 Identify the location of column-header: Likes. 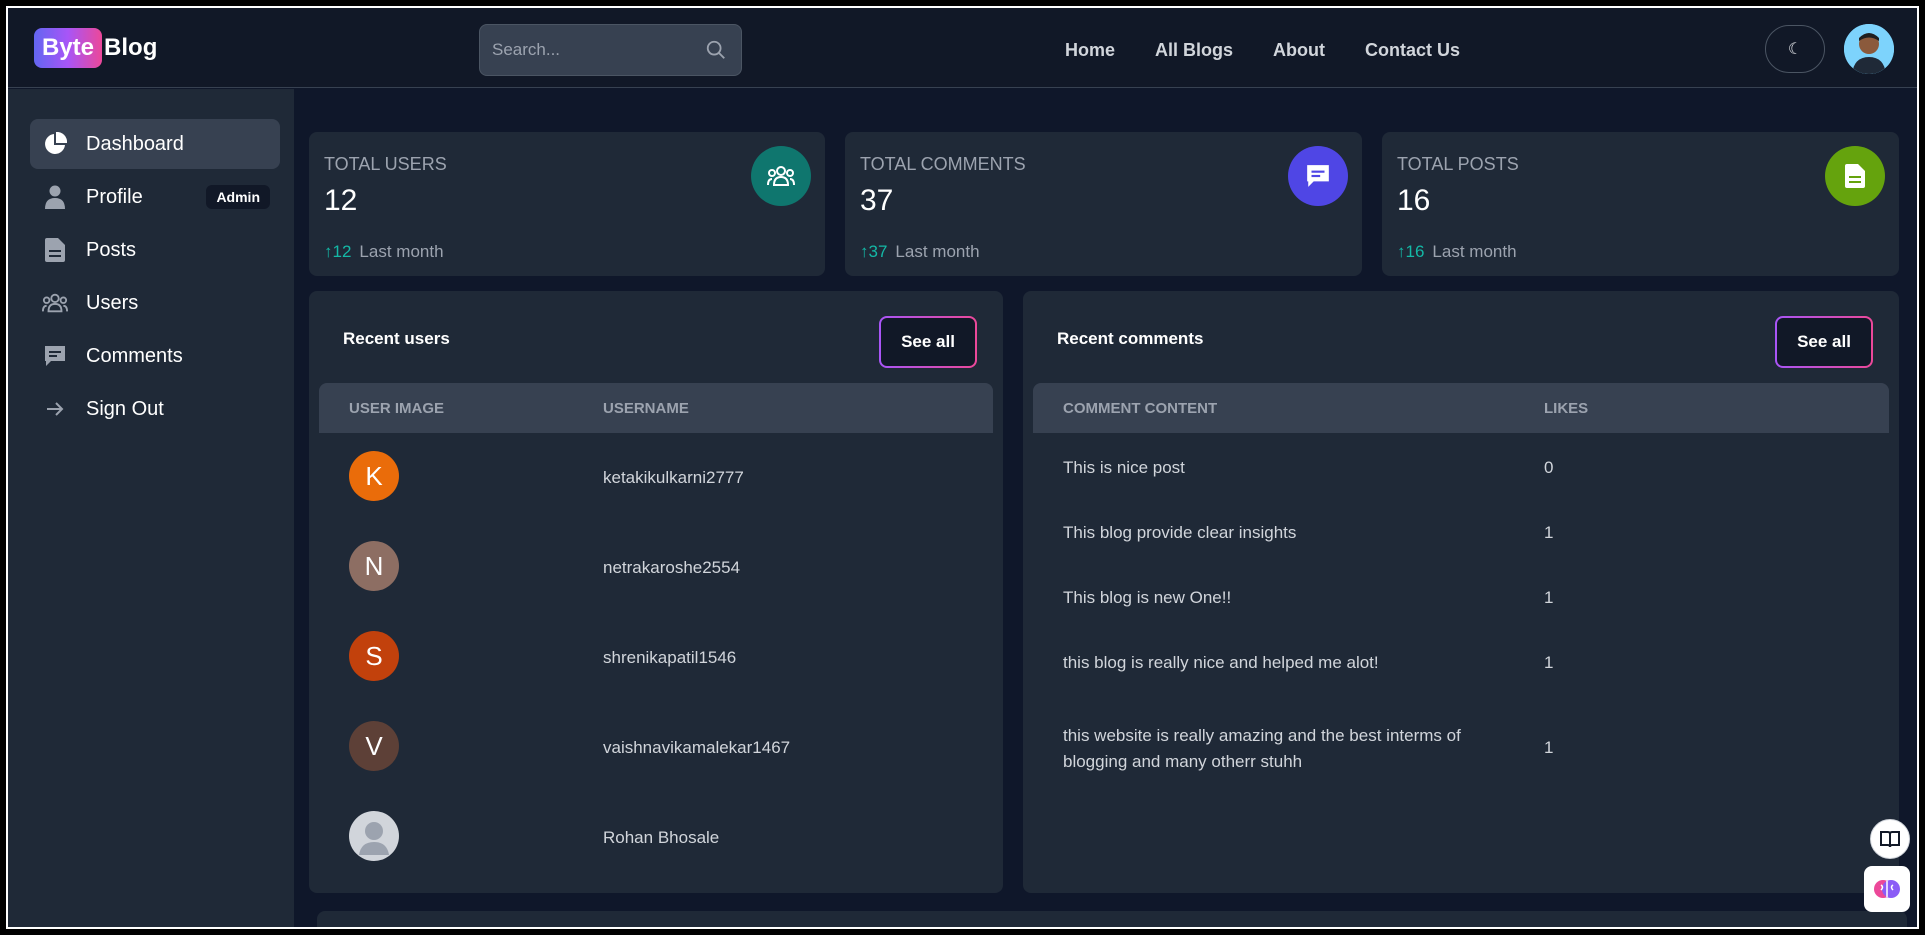
(1566, 408).